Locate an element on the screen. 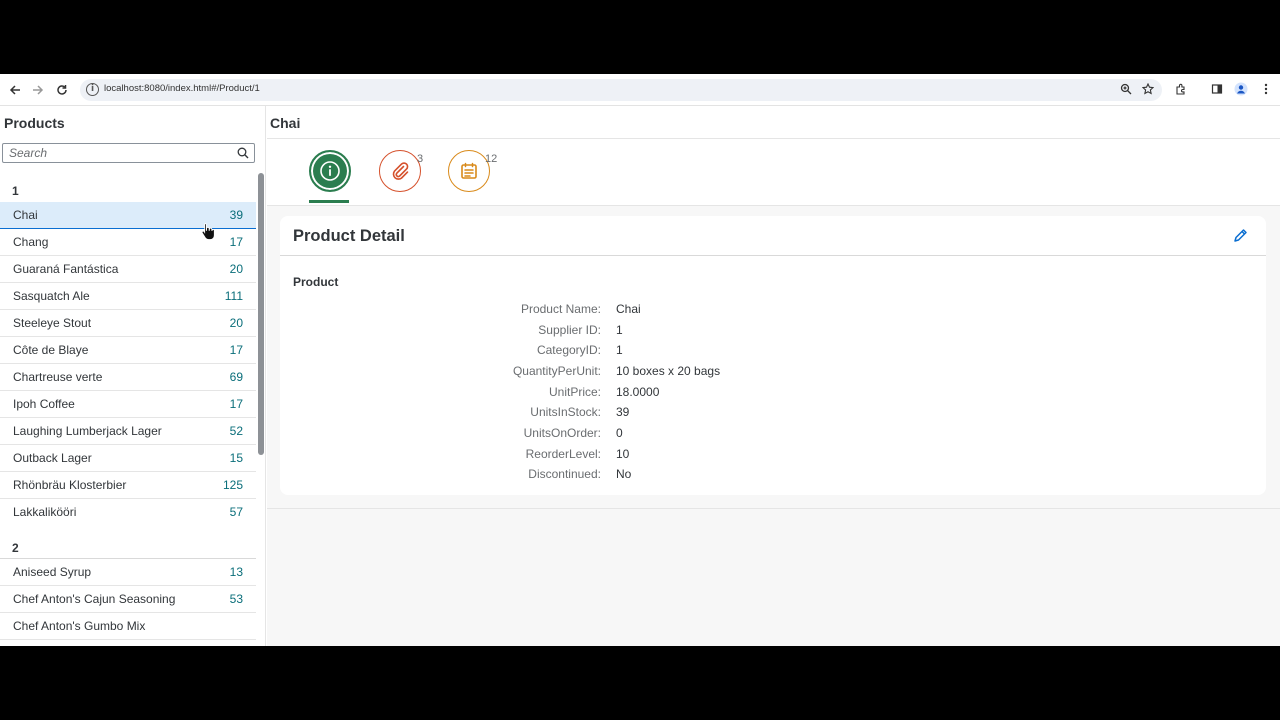 Image resolution: width=1280 pixels, height=720 pixels. list-item: Lakkalikööri 57 is located at coordinates (128, 512).